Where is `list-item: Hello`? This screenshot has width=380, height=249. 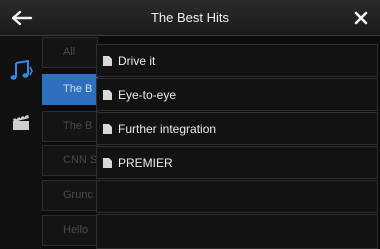
list-item: Hello is located at coordinates (70, 230).